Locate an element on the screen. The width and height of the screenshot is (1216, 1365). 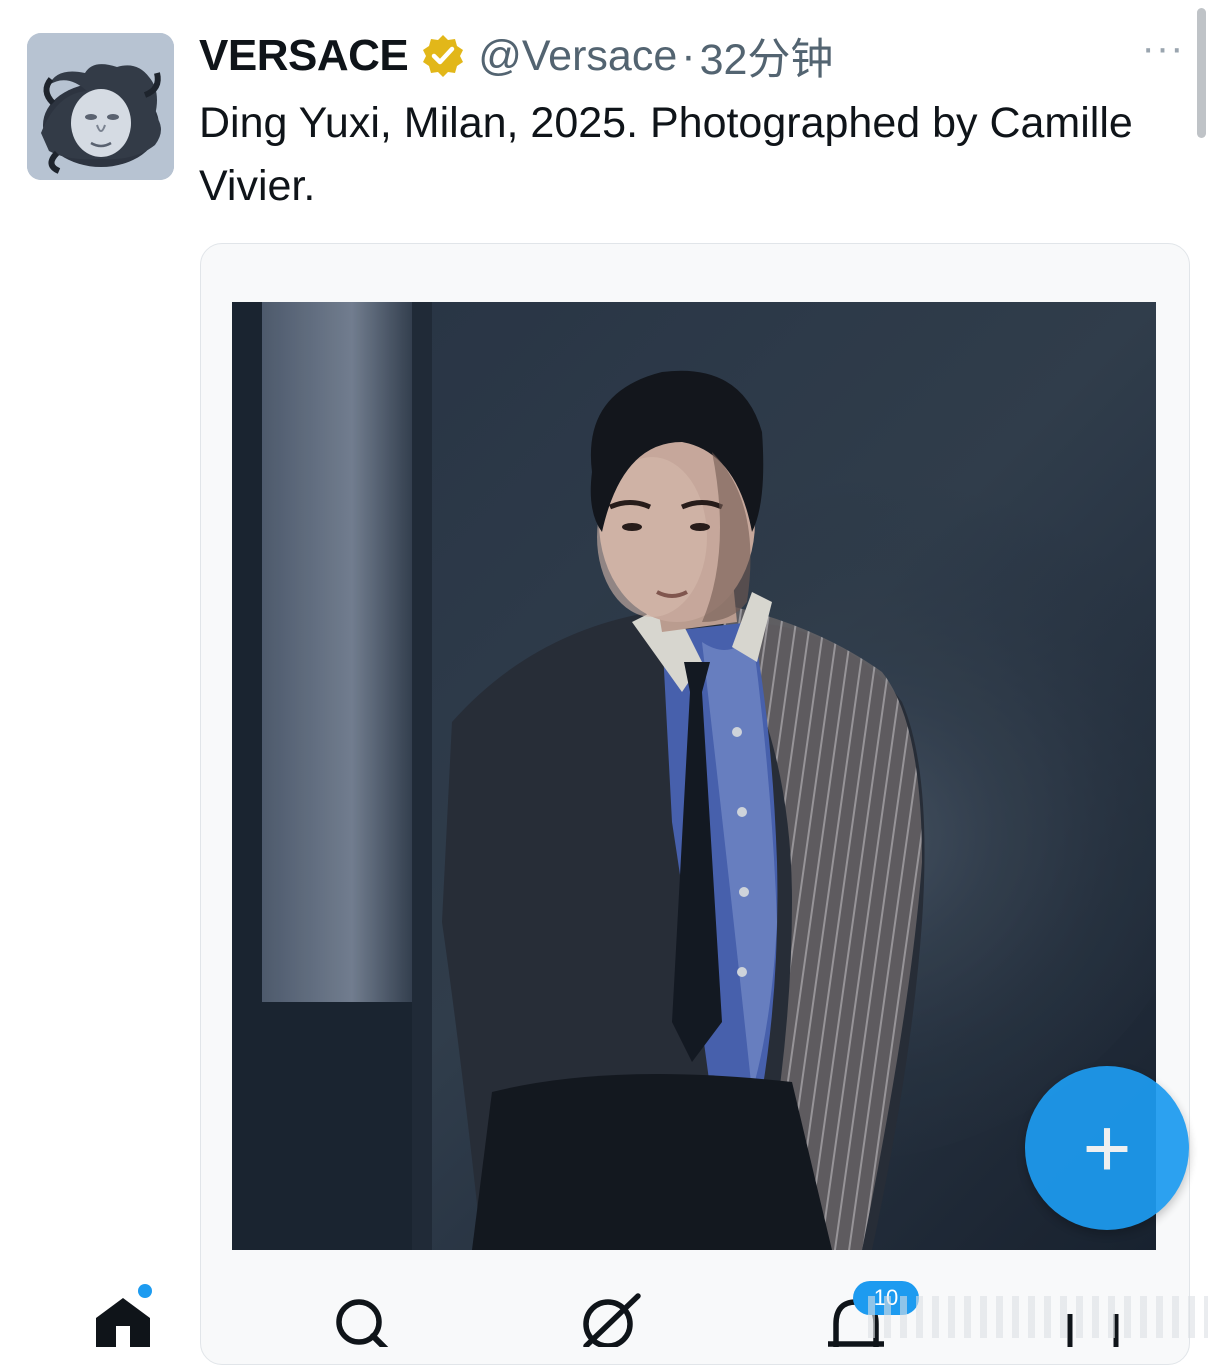
plus-icon: + is located at coordinates (1107, 1148).